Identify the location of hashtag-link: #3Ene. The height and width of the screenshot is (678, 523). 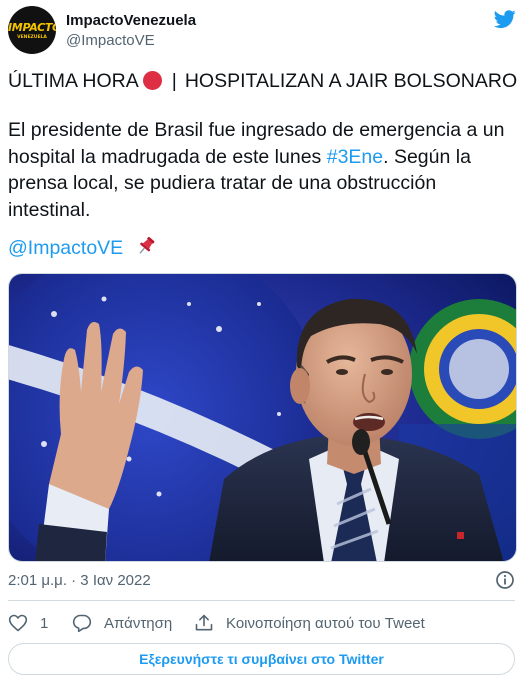
(355, 157).